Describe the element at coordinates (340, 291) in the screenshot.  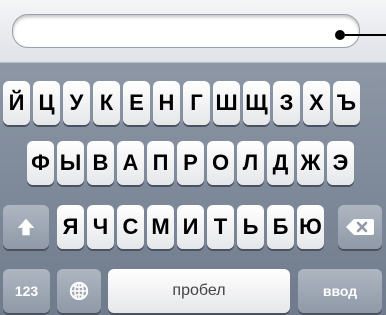
I see `enter-key: ввод` at that location.